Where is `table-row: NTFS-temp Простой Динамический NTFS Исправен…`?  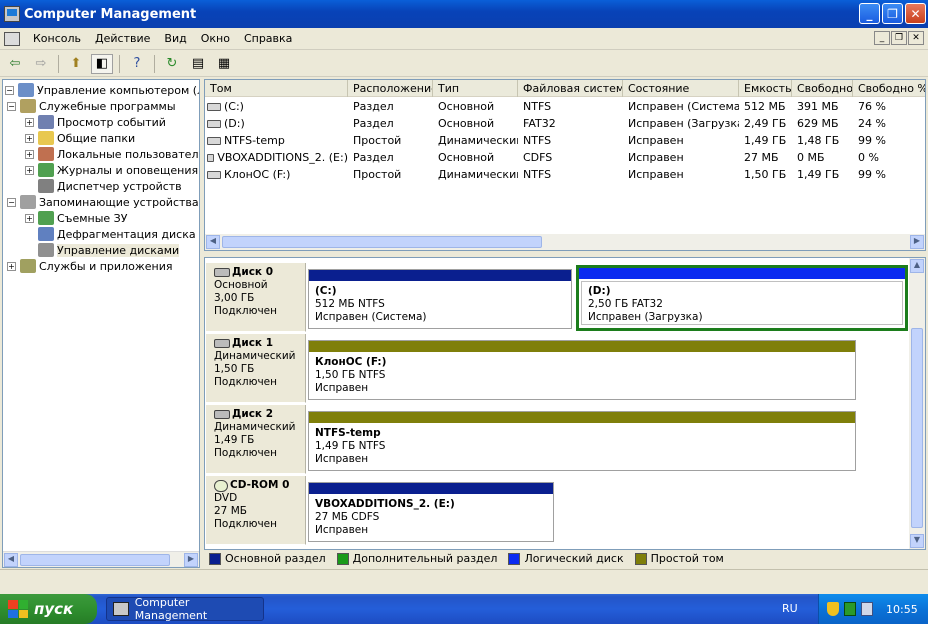 table-row: NTFS-temp Простой Динамический NTFS Исправен… is located at coordinates (565, 140).